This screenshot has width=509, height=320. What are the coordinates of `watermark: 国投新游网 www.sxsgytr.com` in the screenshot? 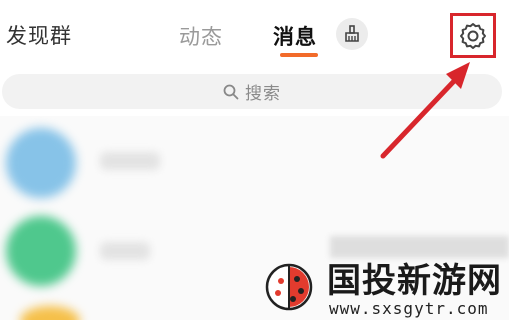 It's located at (382, 286).